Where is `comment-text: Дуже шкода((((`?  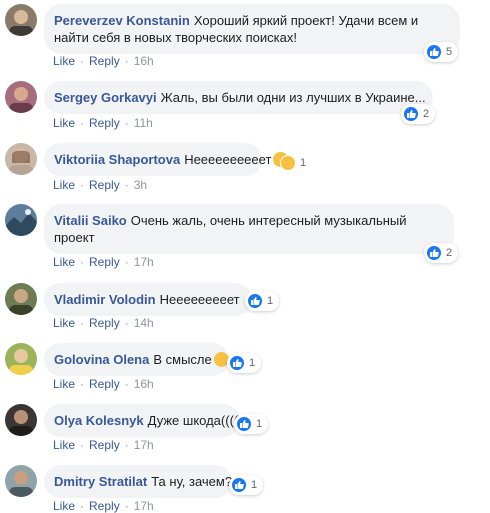 comment-text: Дуже шкода(((( is located at coordinates (193, 420).